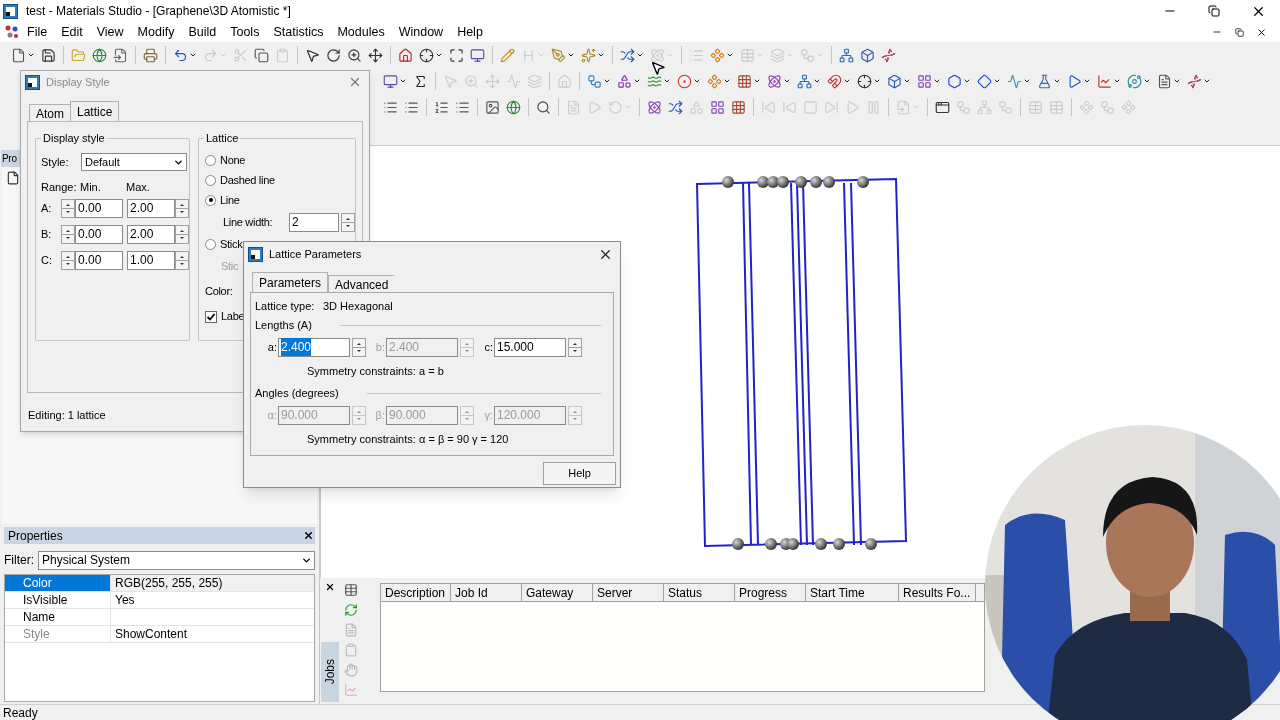  I want to click on tab: Advanced, so click(361, 283).